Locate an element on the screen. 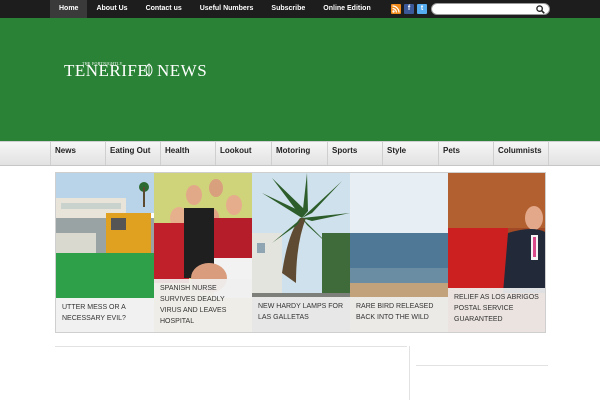 The width and height of the screenshot is (600, 400). top-nav-about-us: About Us is located at coordinates (111, 9).